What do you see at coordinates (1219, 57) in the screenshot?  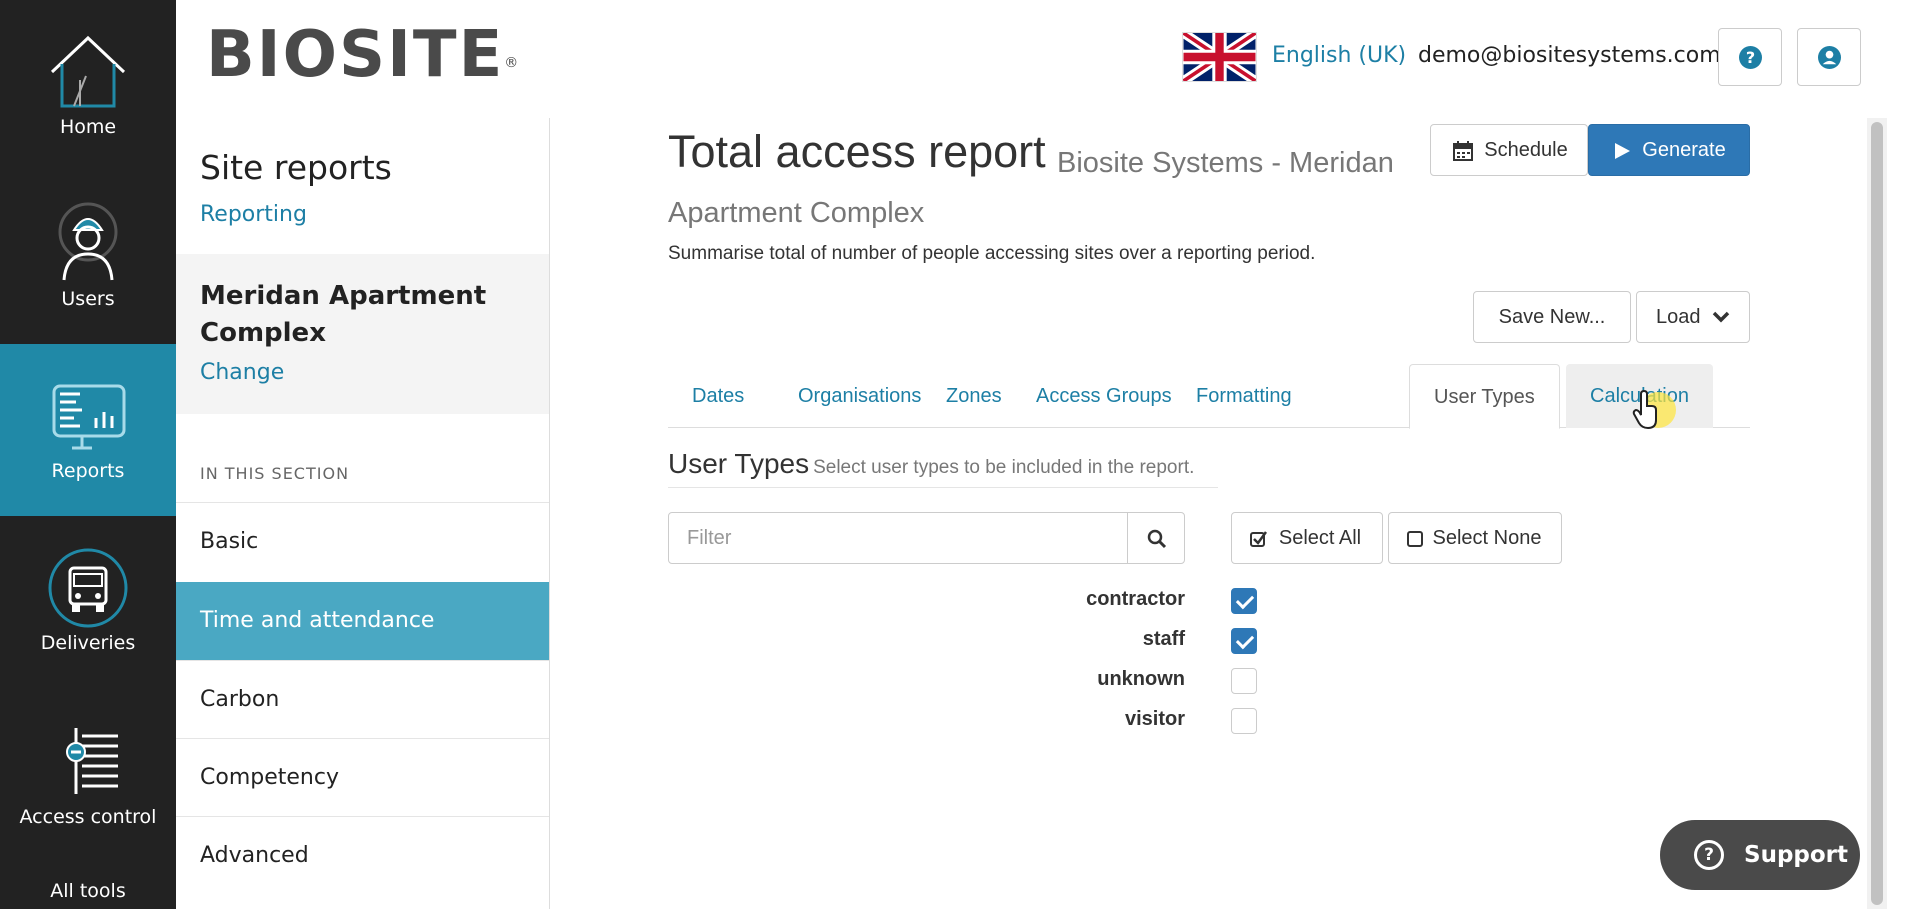 I see `uk-flag-icon` at bounding box center [1219, 57].